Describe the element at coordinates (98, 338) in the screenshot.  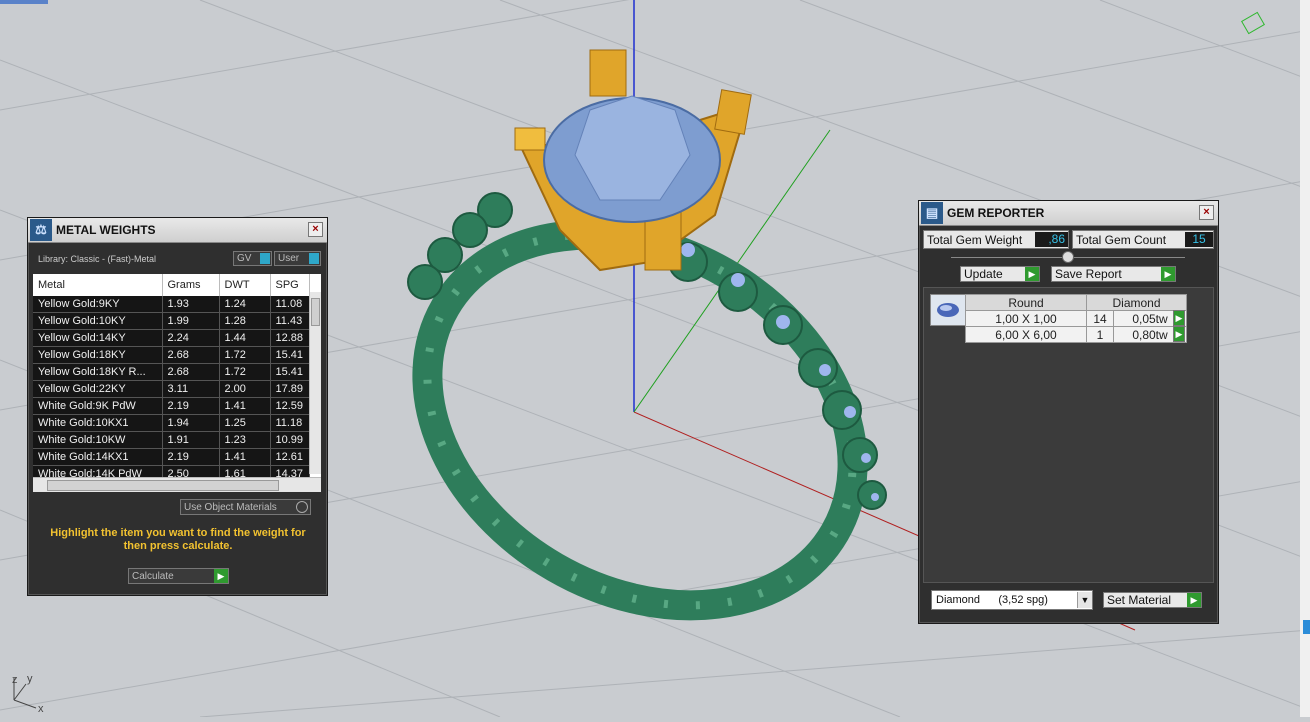
I see `metal-cell: Yellow Gold:14KY` at that location.